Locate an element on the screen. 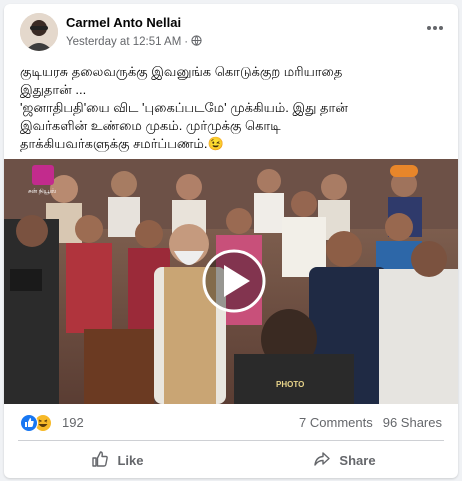  play-icon is located at coordinates (234, 281).